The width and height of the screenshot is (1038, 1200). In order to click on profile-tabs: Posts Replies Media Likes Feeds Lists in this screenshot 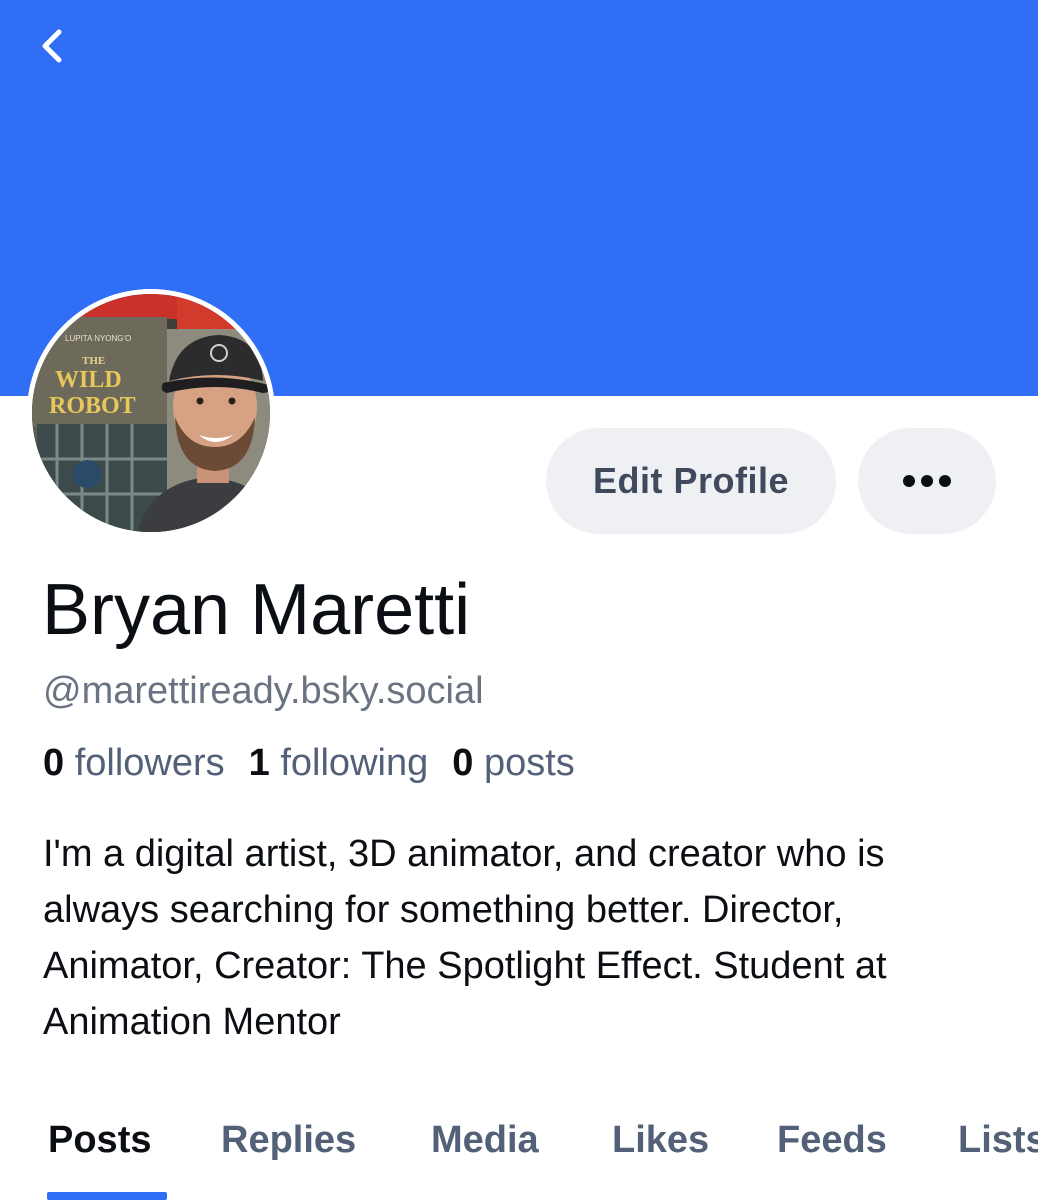, I will do `click(519, 1150)`.